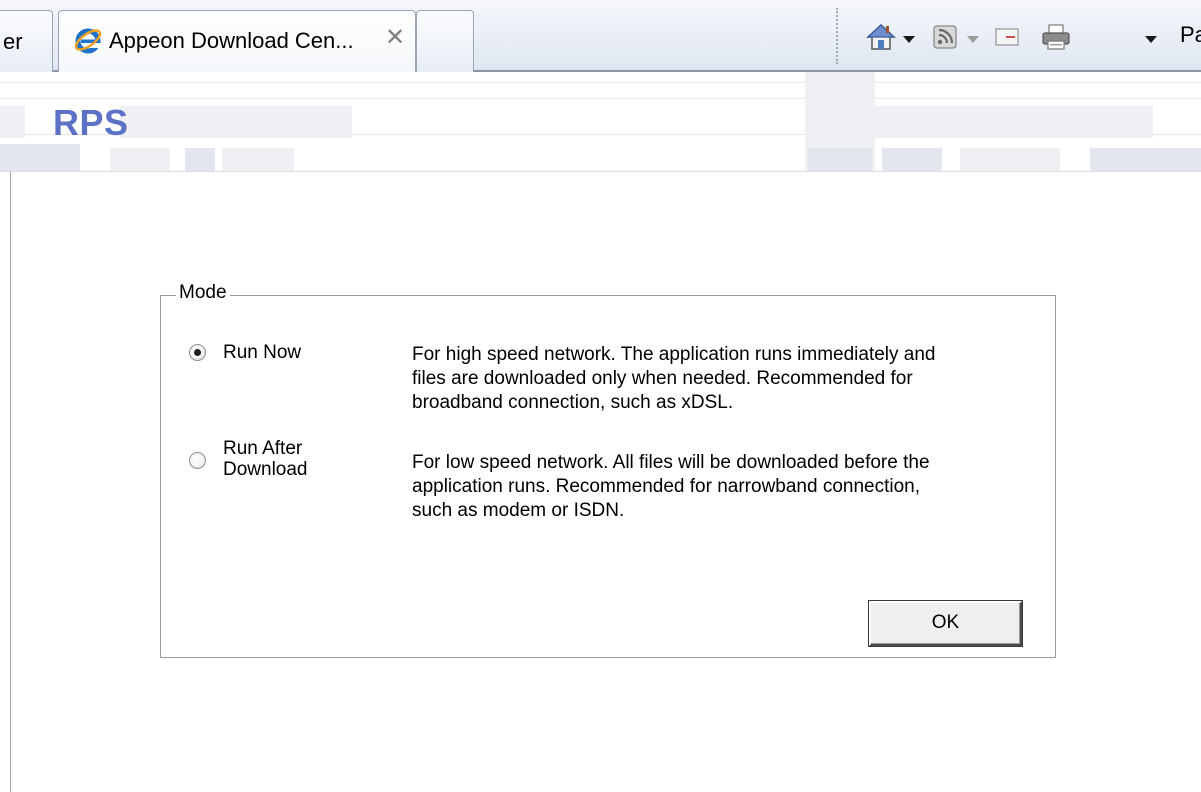 The width and height of the screenshot is (1201, 792). I want to click on run-now-radio, so click(197, 352).